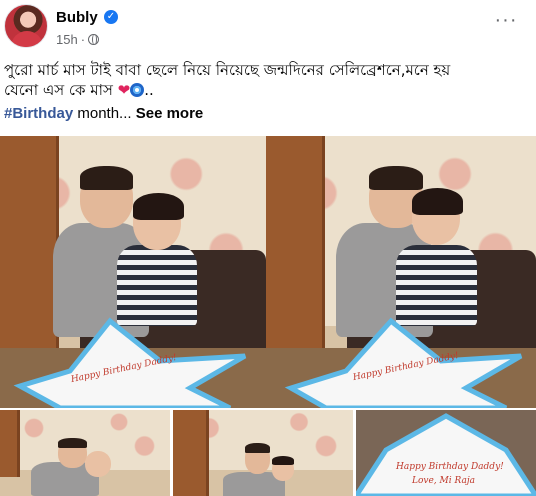 The height and width of the screenshot is (496, 536). I want to click on post-header: Bubly ✓ 15h · ···, so click(268, 28).